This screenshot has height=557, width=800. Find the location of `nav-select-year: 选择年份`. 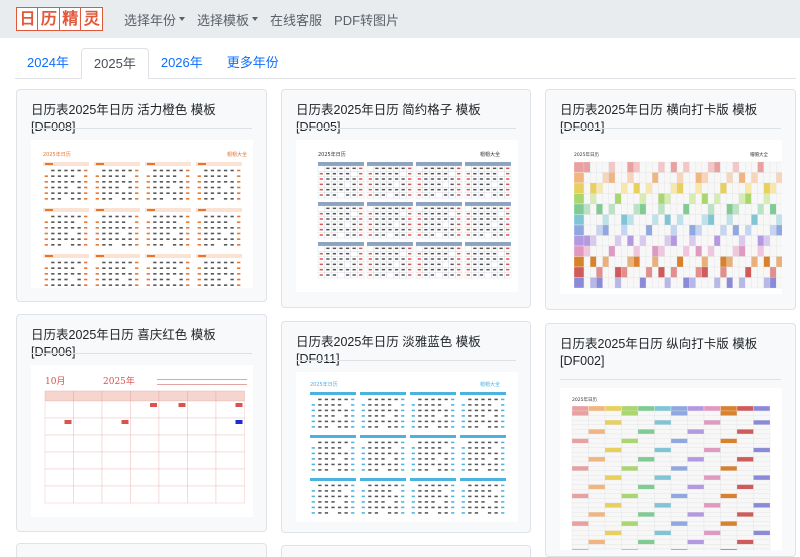

nav-select-year: 选择年份 is located at coordinates (155, 19).